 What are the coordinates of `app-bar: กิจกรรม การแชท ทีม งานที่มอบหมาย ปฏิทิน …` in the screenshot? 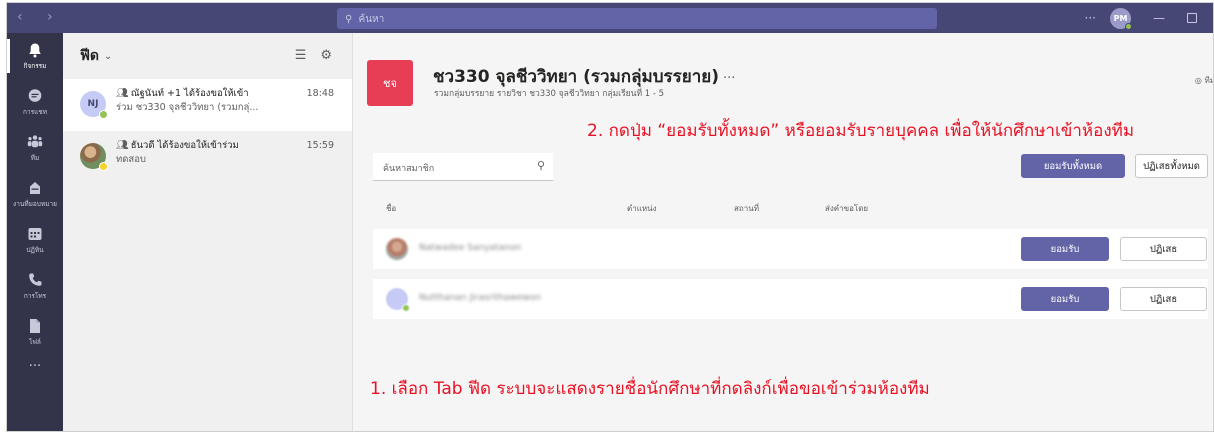 It's located at (35, 232).